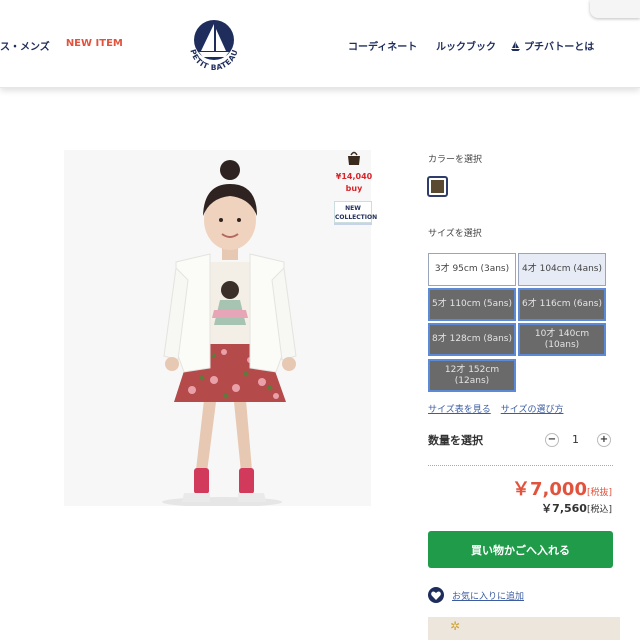  Describe the element at coordinates (25, 45) in the screenshot. I see `nav-link-mens: ス・メンズ` at that location.